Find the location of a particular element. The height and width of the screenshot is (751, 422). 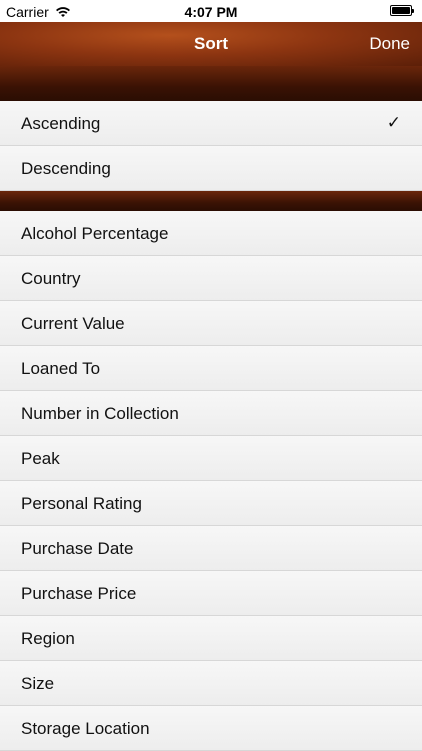

sort-field-label: Purchase Date is located at coordinates (77, 548).